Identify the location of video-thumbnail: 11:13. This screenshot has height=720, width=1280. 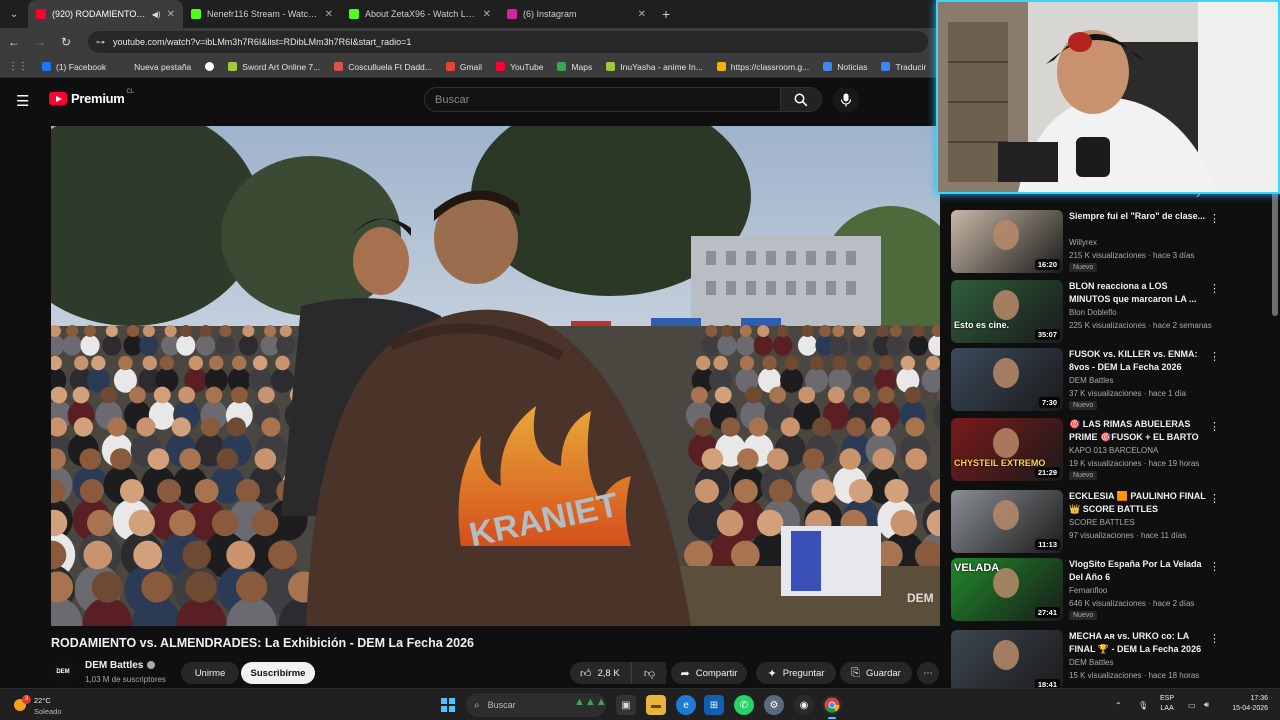
(1007, 521).